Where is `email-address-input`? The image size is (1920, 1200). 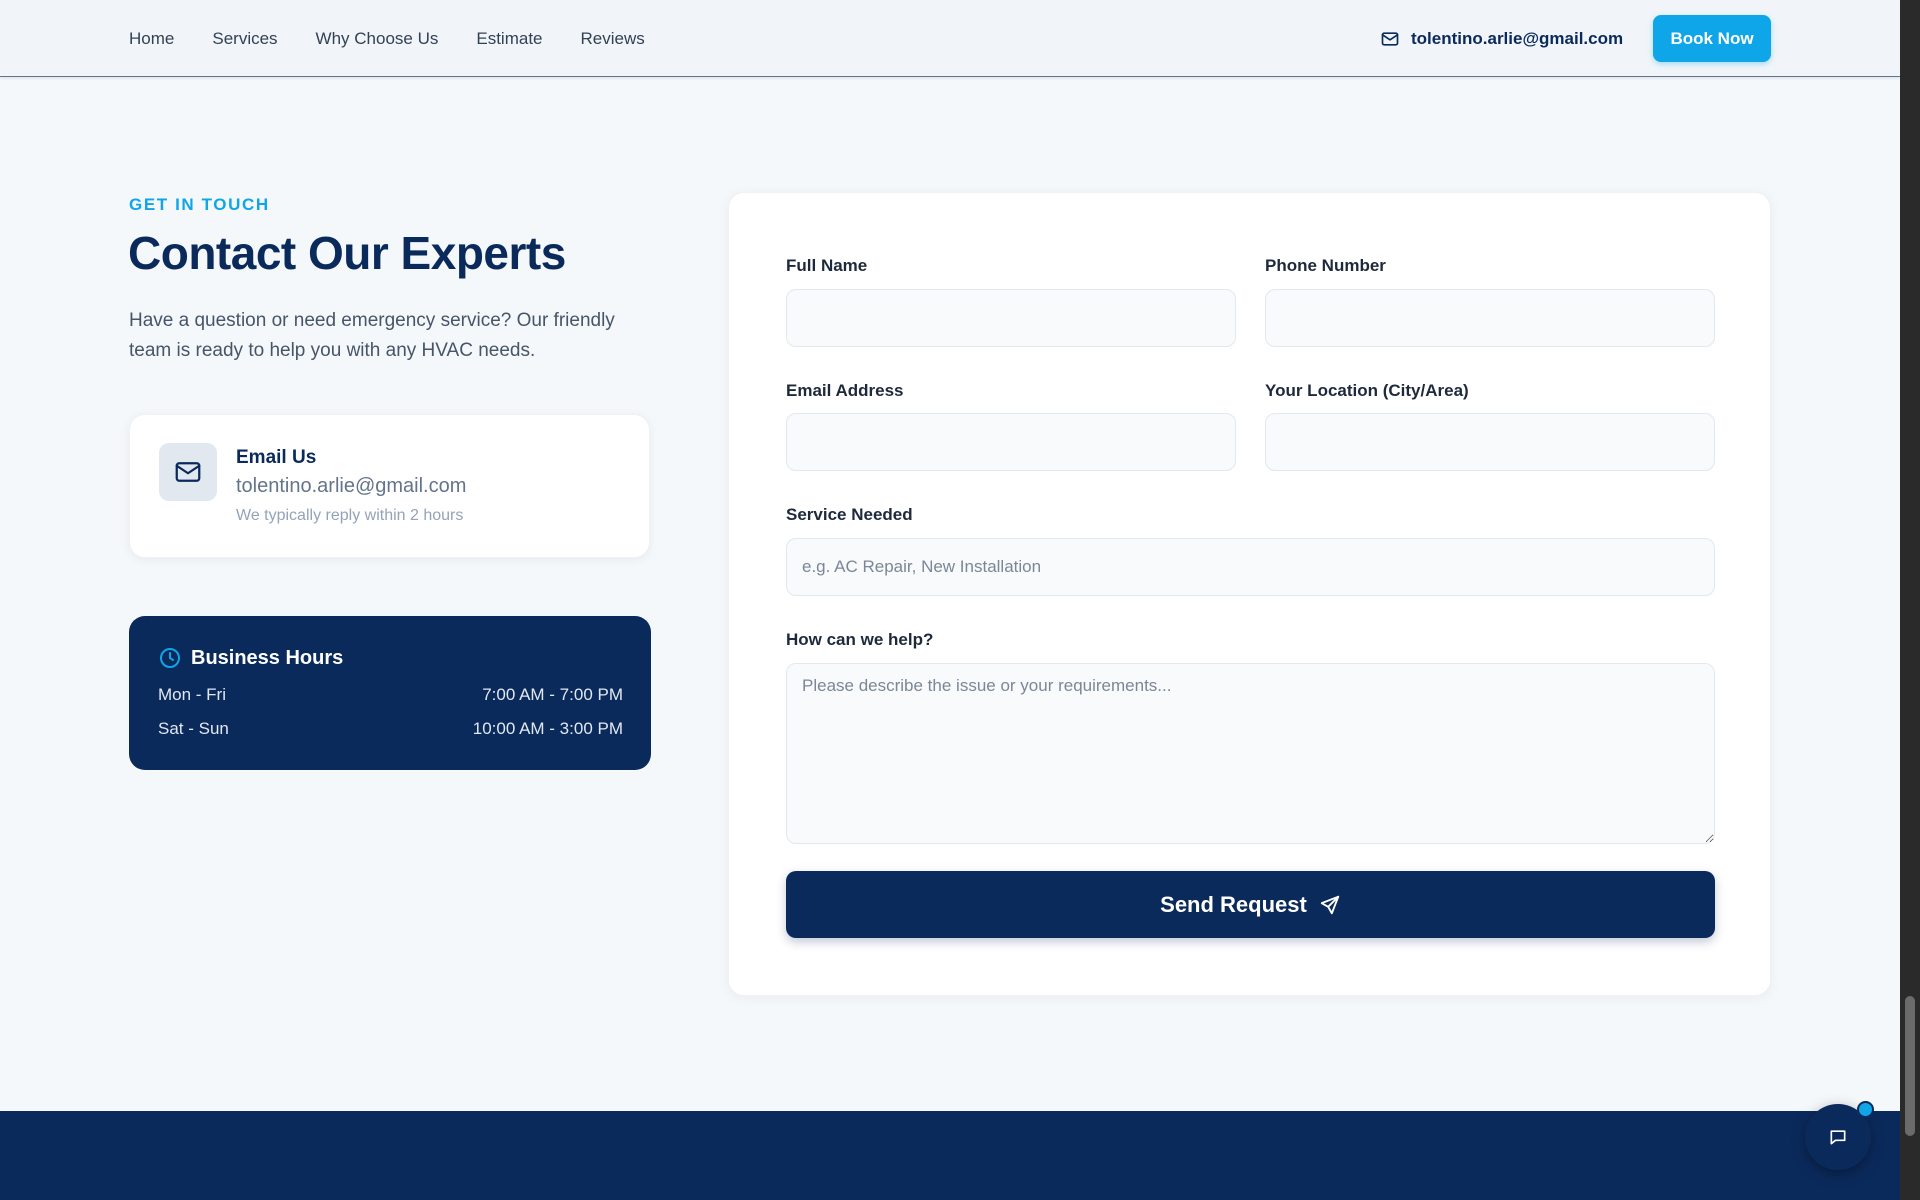 email-address-input is located at coordinates (1011, 442).